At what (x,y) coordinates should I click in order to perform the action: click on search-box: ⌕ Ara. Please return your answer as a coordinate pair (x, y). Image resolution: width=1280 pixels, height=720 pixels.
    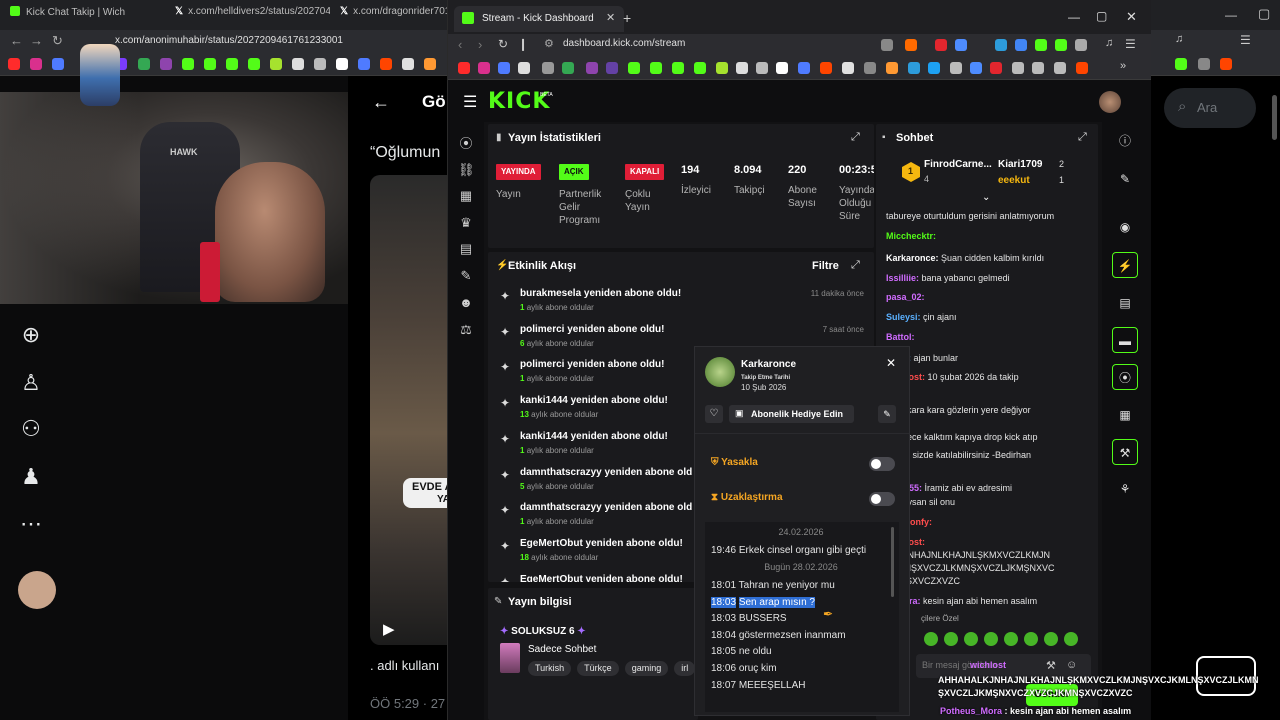
    Looking at the image, I should click on (1210, 108).